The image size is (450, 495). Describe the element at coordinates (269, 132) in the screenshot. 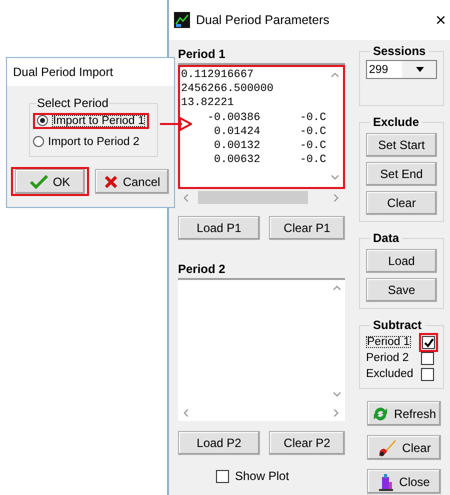

I see `text-line: 0.01424 -0.C` at that location.